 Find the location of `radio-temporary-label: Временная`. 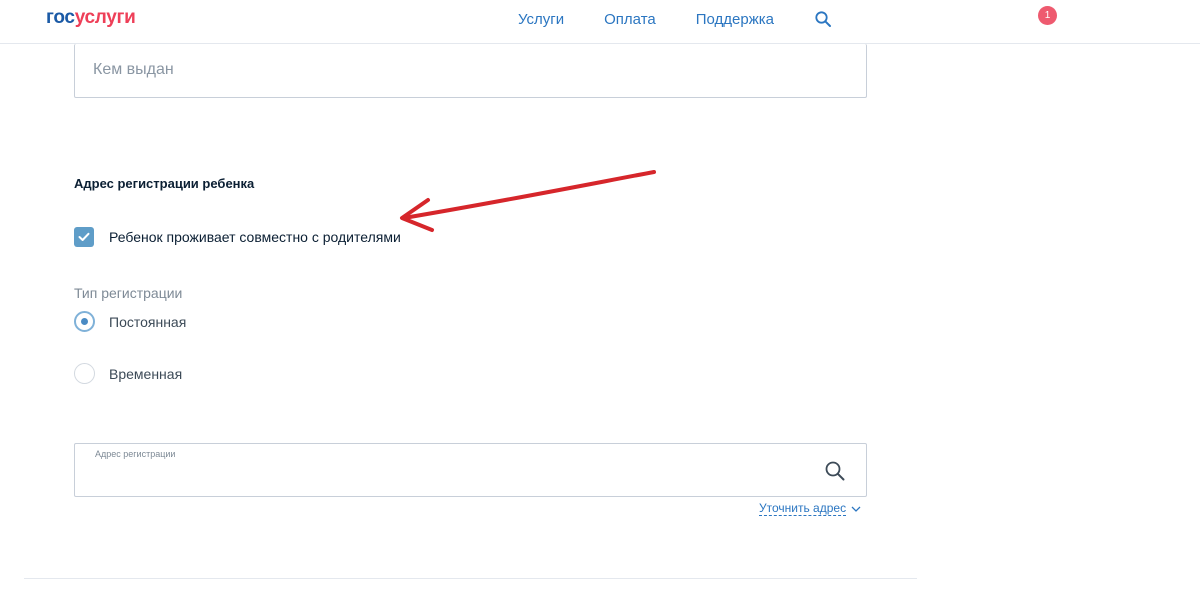

radio-temporary-label: Временная is located at coordinates (146, 373).